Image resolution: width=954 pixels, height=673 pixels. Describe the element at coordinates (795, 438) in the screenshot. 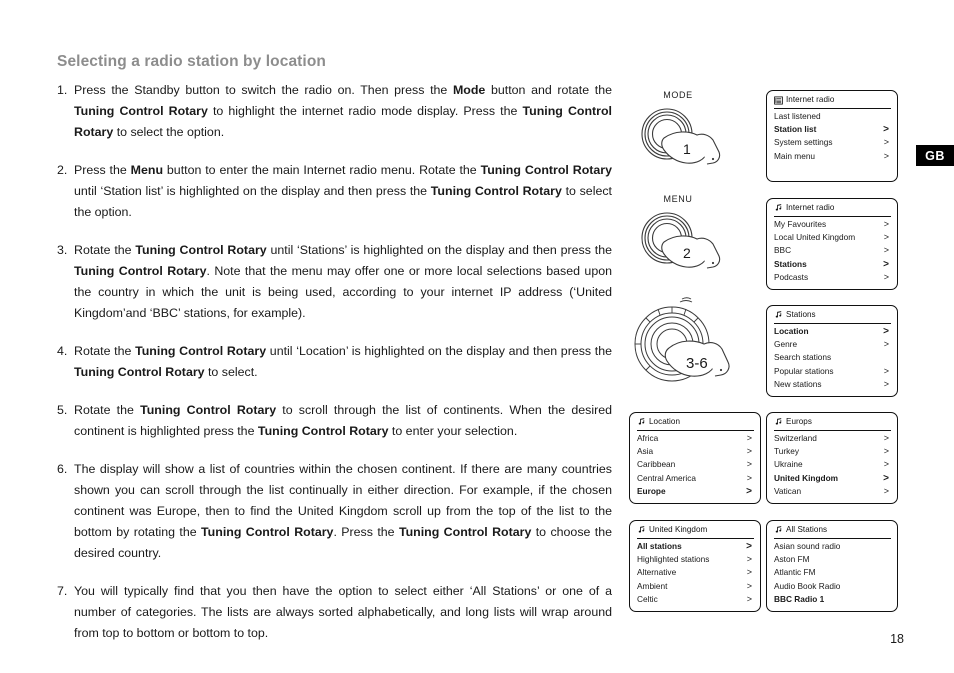

I see `display-menu-item-label: Switzerland` at that location.